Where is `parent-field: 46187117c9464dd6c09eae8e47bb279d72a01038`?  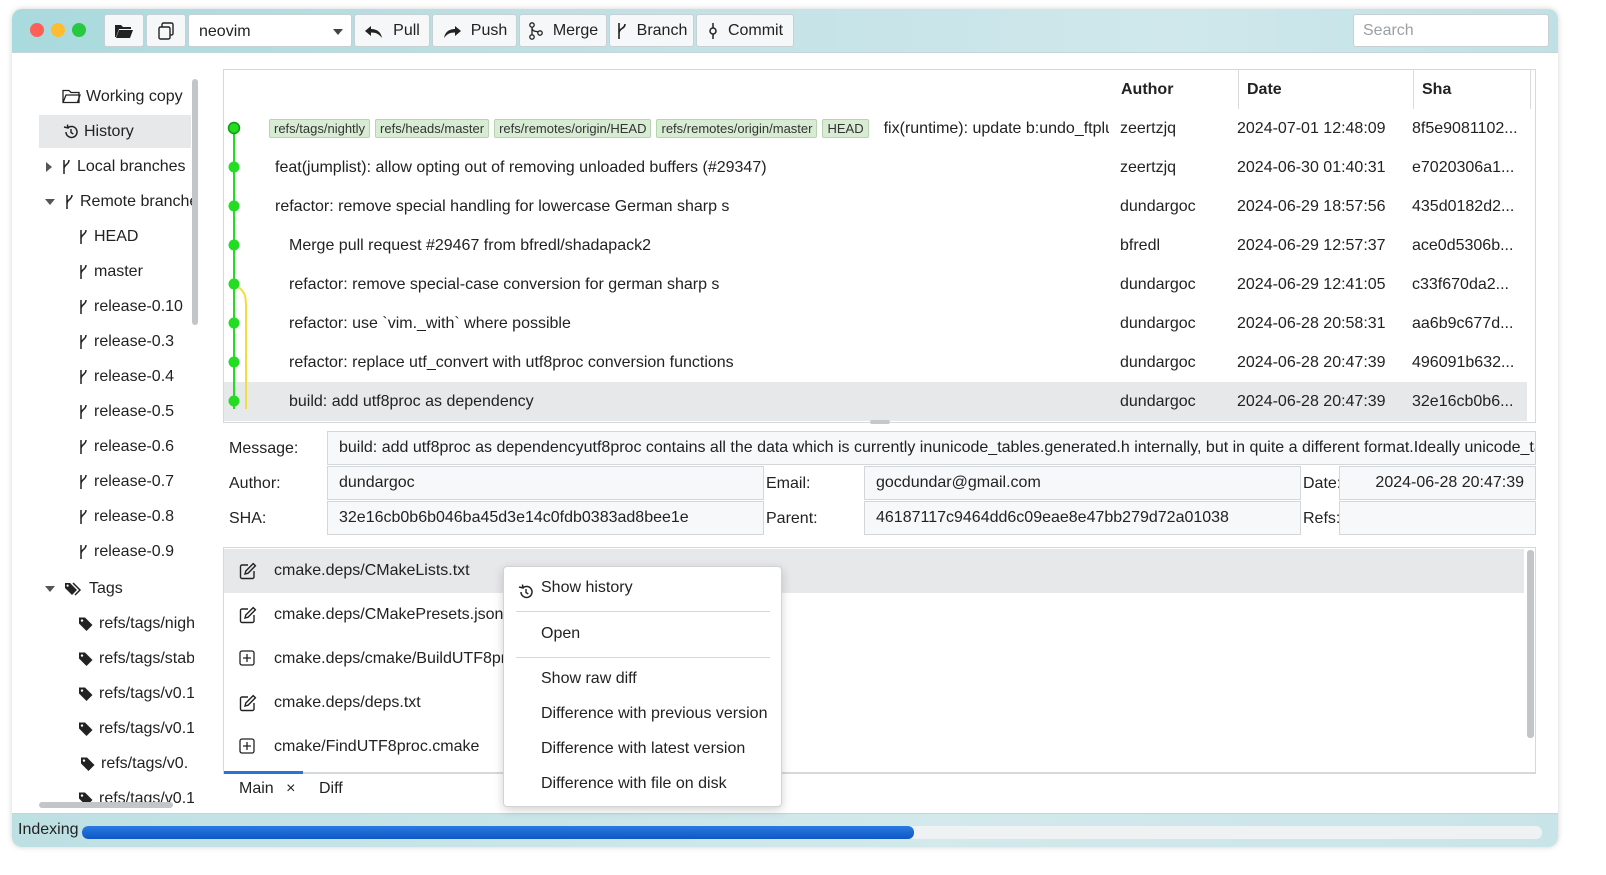 parent-field: 46187117c9464dd6c09eae8e47bb279d72a01038 is located at coordinates (1082, 518).